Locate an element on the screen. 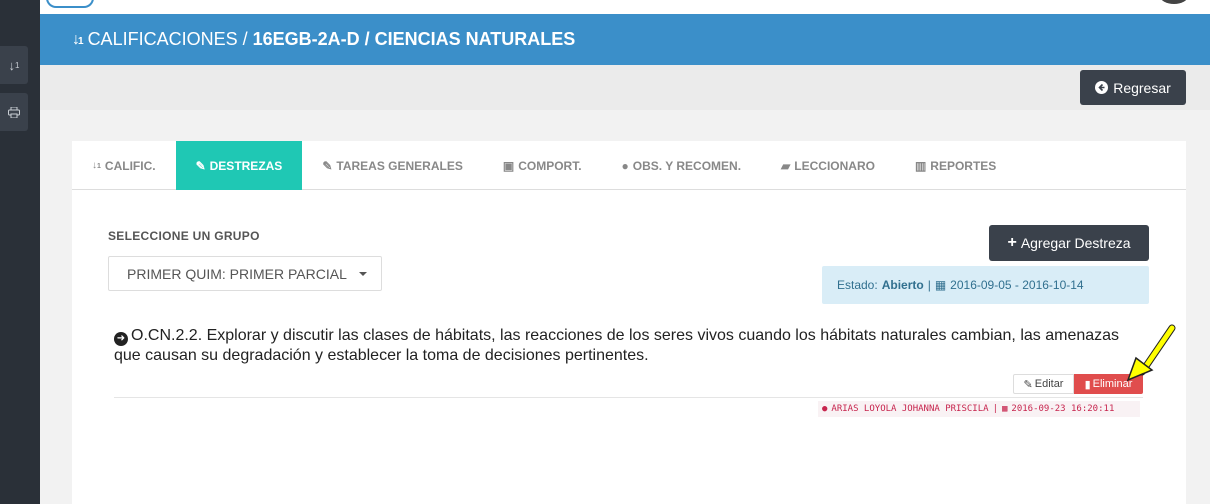 The width and height of the screenshot is (1210, 504). group-select: PRIMER QUIM: PRIMER PARCIAL is located at coordinates (245, 273).